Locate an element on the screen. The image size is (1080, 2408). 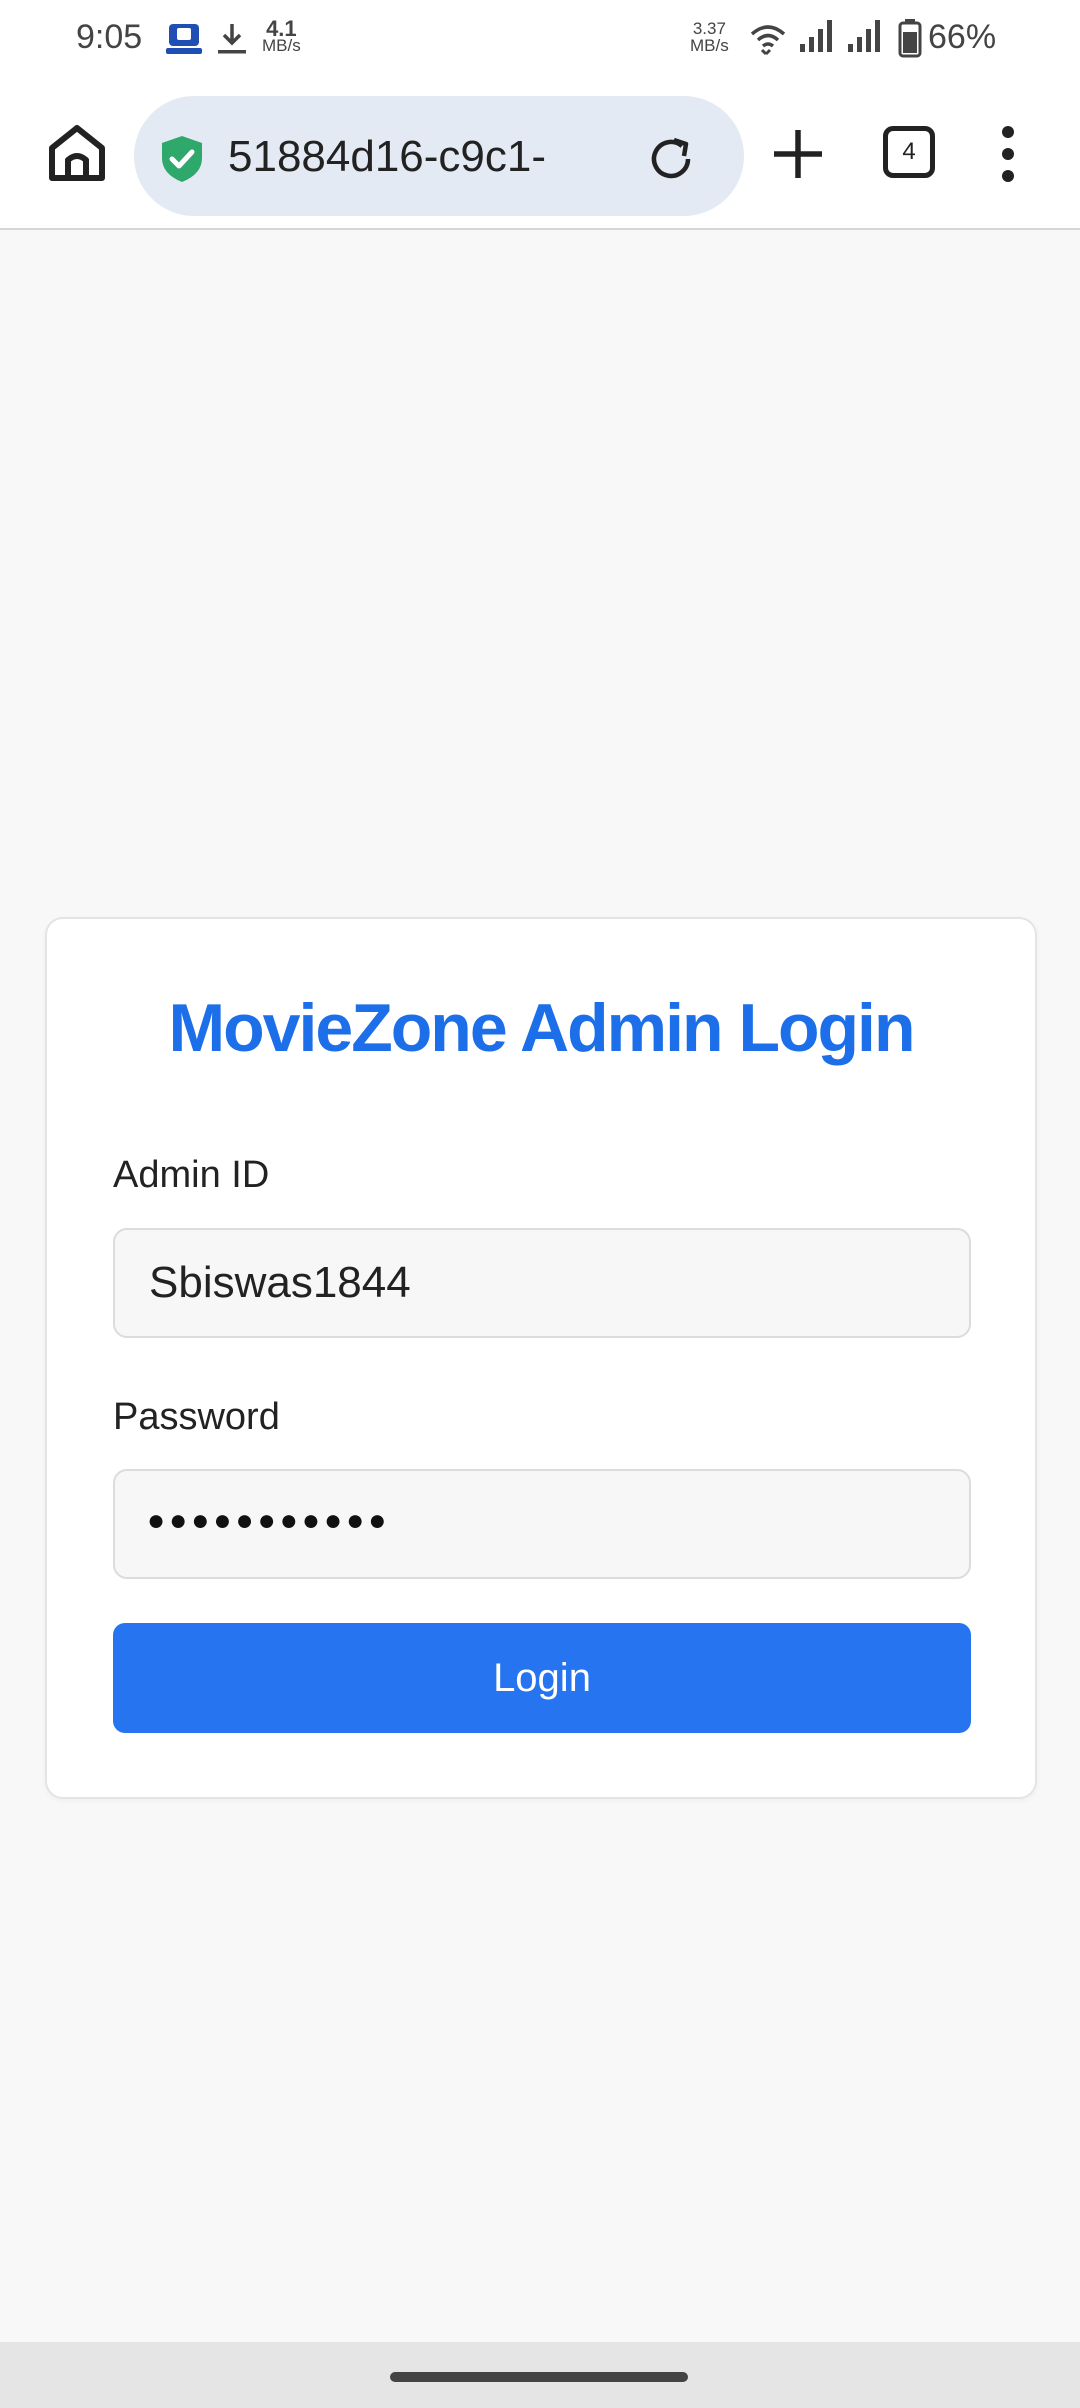
browser-toolbar: 51884d16-c9c1-… 4 is located at coordinates (540, 155).